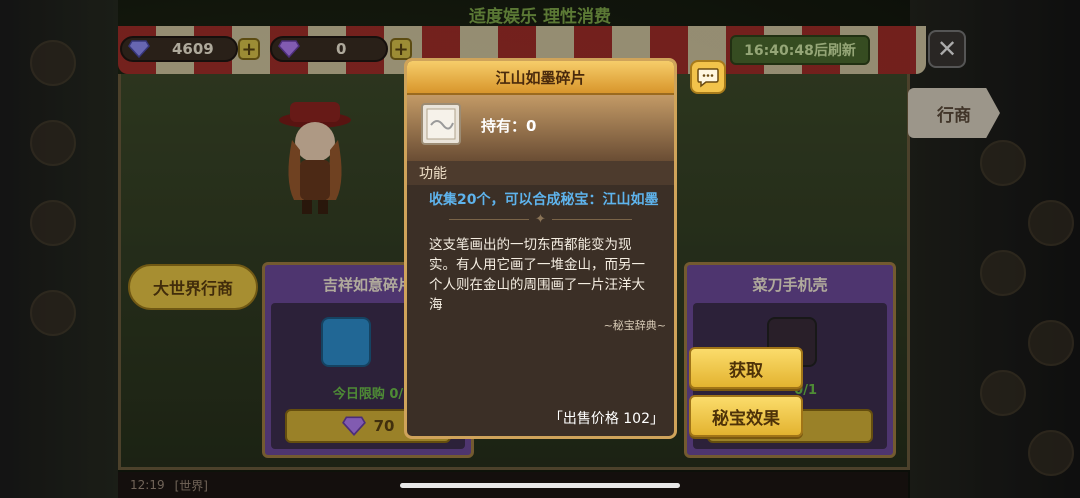 This screenshot has height=498, width=1080. I want to click on function-description: 收集20个，可以合成秘宝：江山如墨, so click(544, 200).